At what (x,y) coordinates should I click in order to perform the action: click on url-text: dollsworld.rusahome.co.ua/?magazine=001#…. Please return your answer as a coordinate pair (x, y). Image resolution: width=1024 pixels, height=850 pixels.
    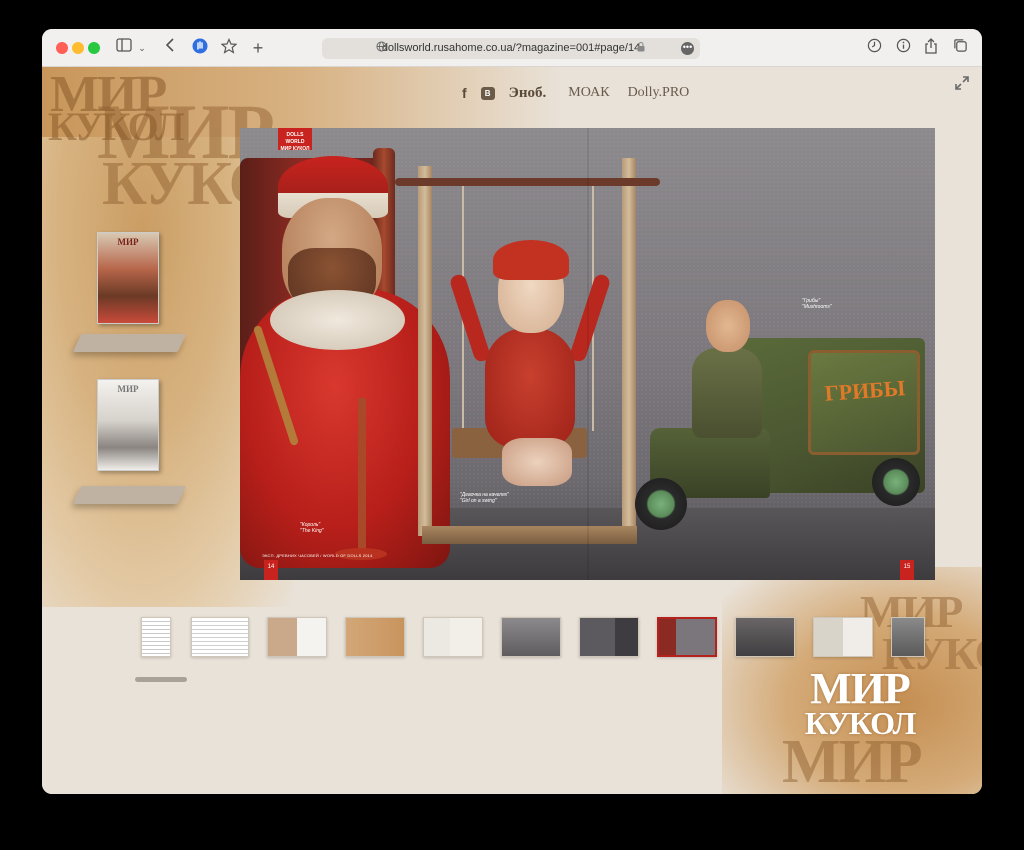
    Looking at the image, I should click on (511, 48).